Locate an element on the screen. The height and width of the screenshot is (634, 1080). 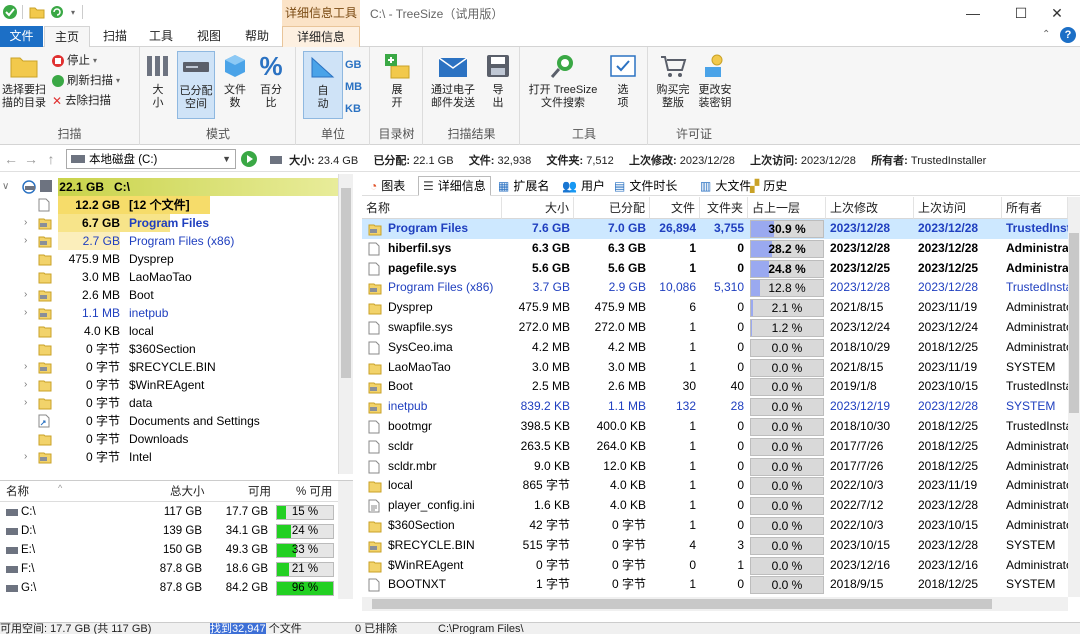
drive-row: G:\ 87.8 GB 84.2 GB 96 % is located at coordinates (169, 588).